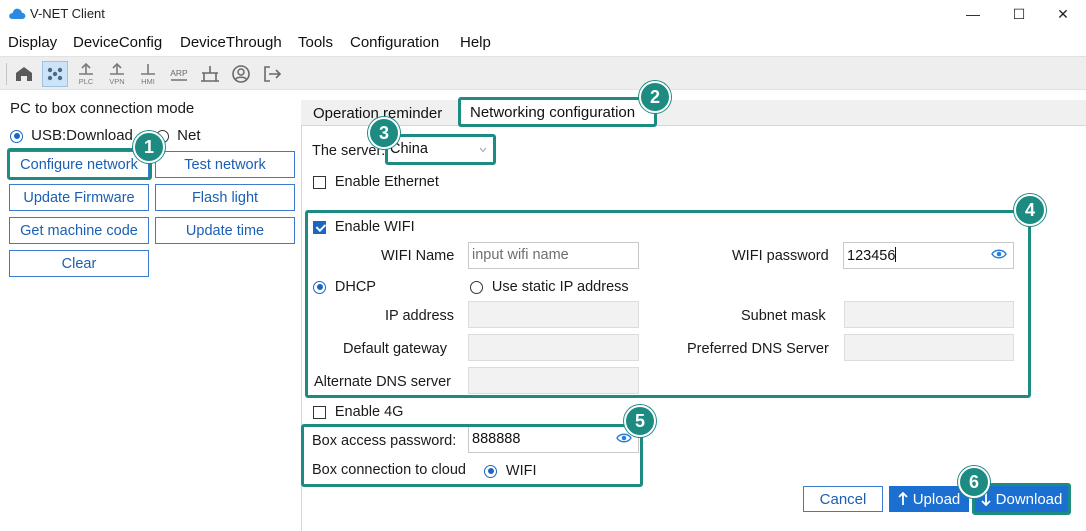 The image size is (1086, 531). What do you see at coordinates (319, 412) in the screenshot?
I see `enable-4g-checkbox` at bounding box center [319, 412].